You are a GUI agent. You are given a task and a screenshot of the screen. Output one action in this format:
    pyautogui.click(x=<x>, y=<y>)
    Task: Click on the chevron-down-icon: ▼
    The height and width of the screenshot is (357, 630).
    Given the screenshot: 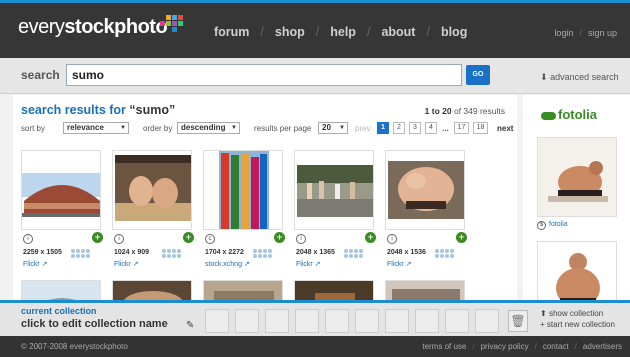 What is the action you would take?
    pyautogui.click(x=123, y=128)
    